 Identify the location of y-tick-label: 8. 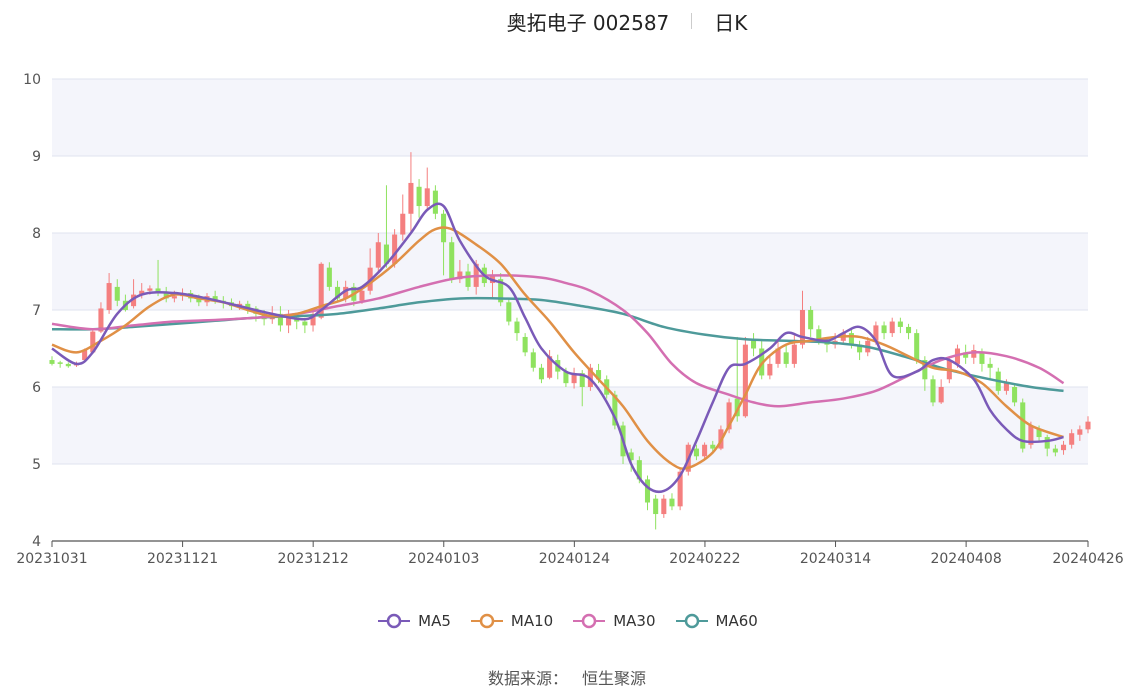
(36, 234).